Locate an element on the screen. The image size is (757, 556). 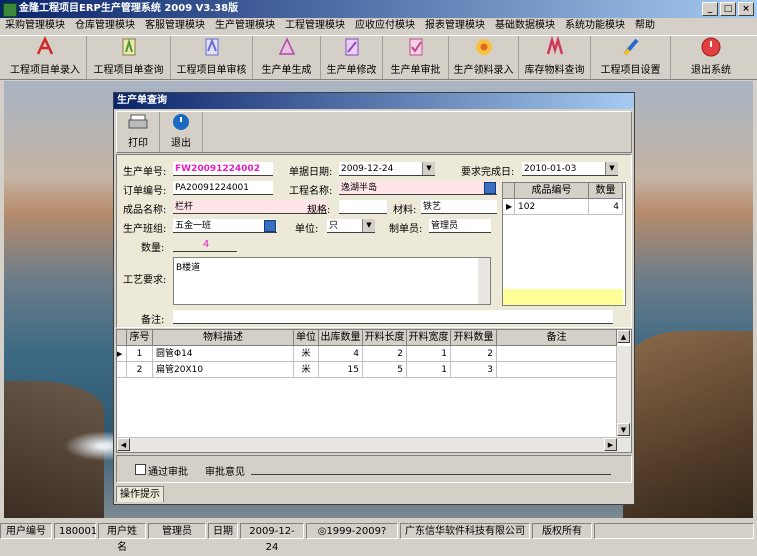
unit-field: 只 ▼ is located at coordinates (351, 226).